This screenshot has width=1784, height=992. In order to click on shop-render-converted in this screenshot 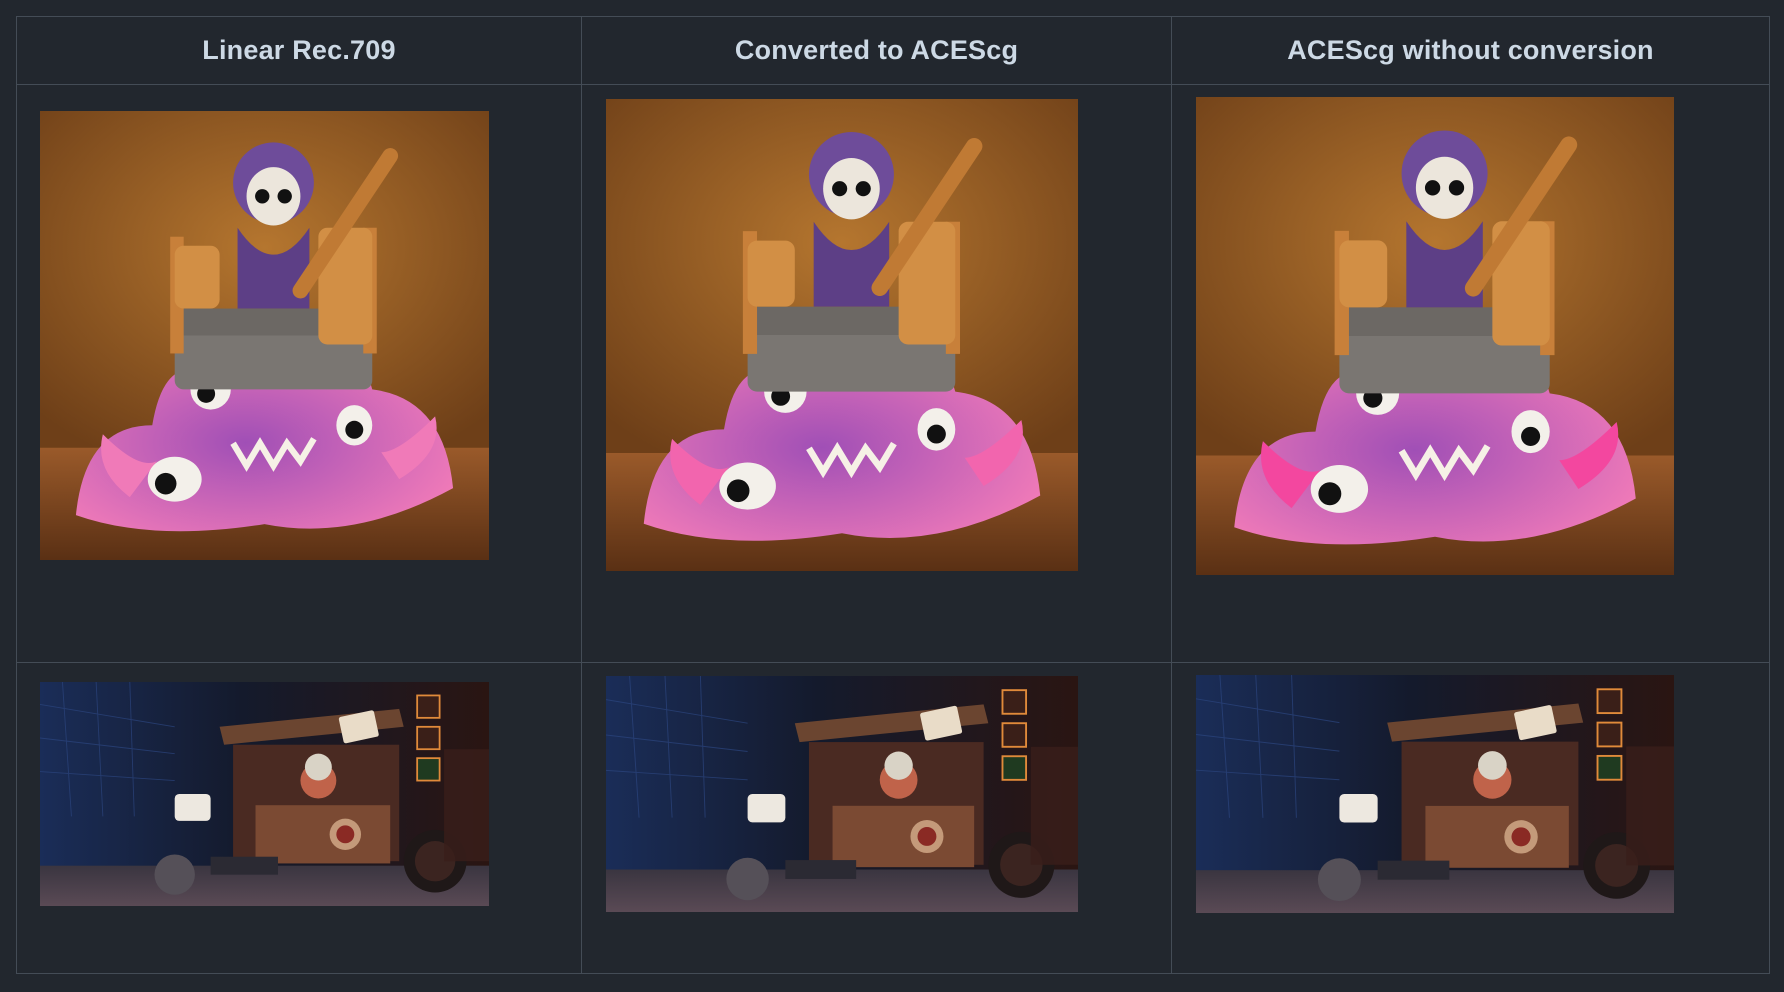, I will do `click(842, 794)`.